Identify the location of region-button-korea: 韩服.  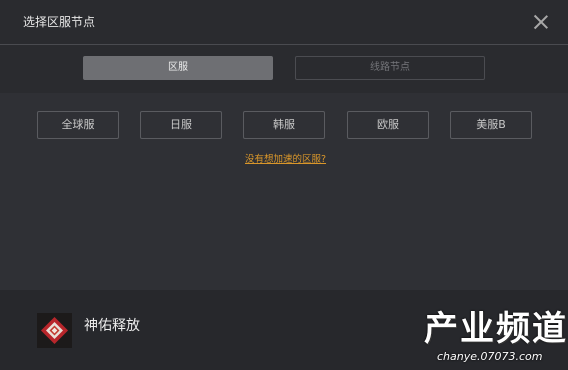
(284, 125).